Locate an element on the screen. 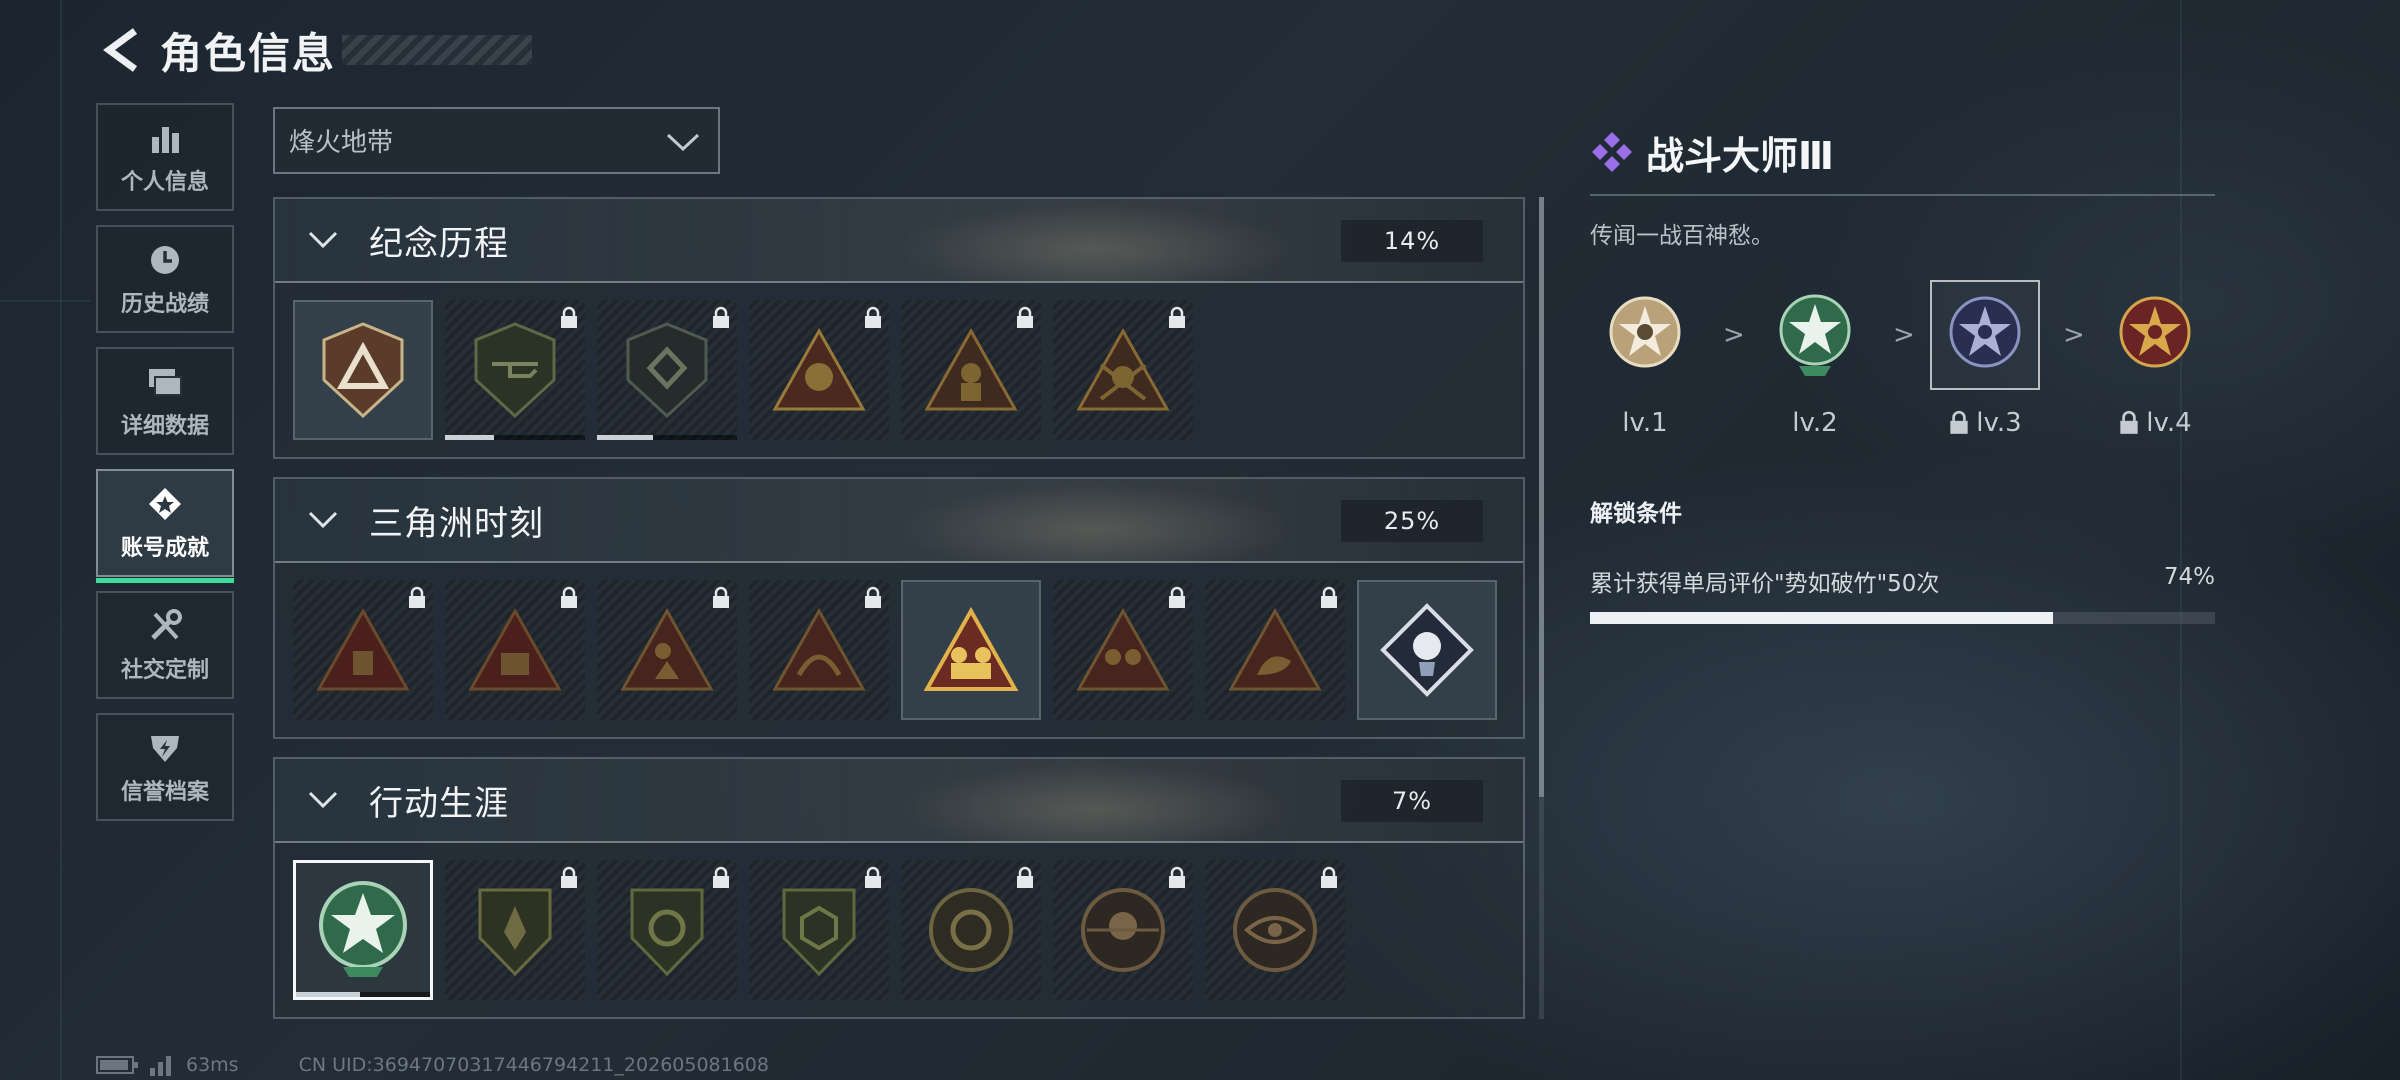  back-button is located at coordinates (121, 50).